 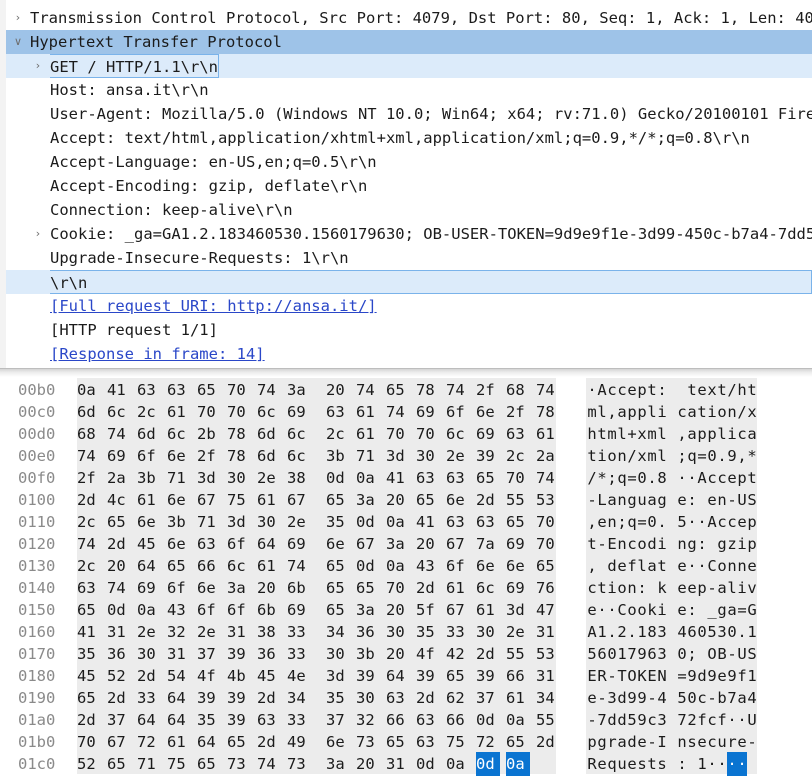 What do you see at coordinates (89, 654) in the screenshot?
I see `hex-byte: 35` at bounding box center [89, 654].